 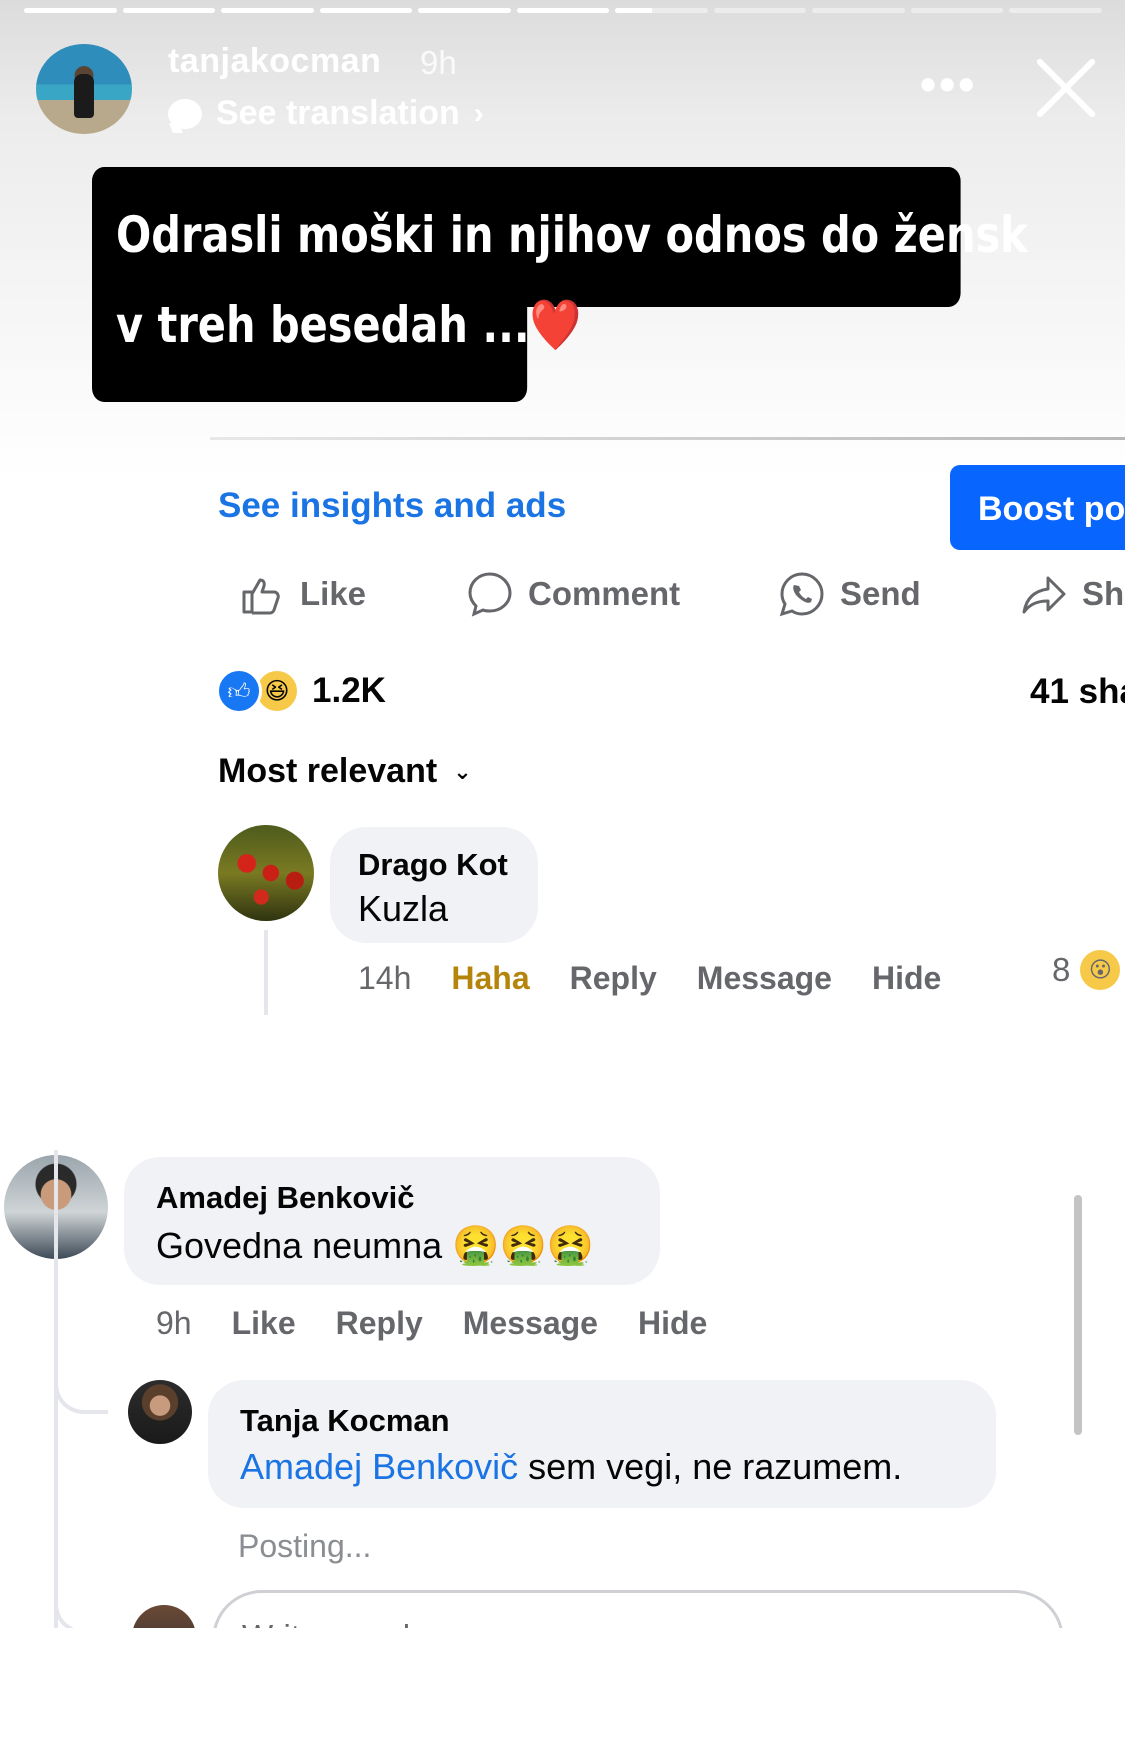 What do you see at coordinates (403, 908) in the screenshot?
I see `comment-text: Kuzla` at bounding box center [403, 908].